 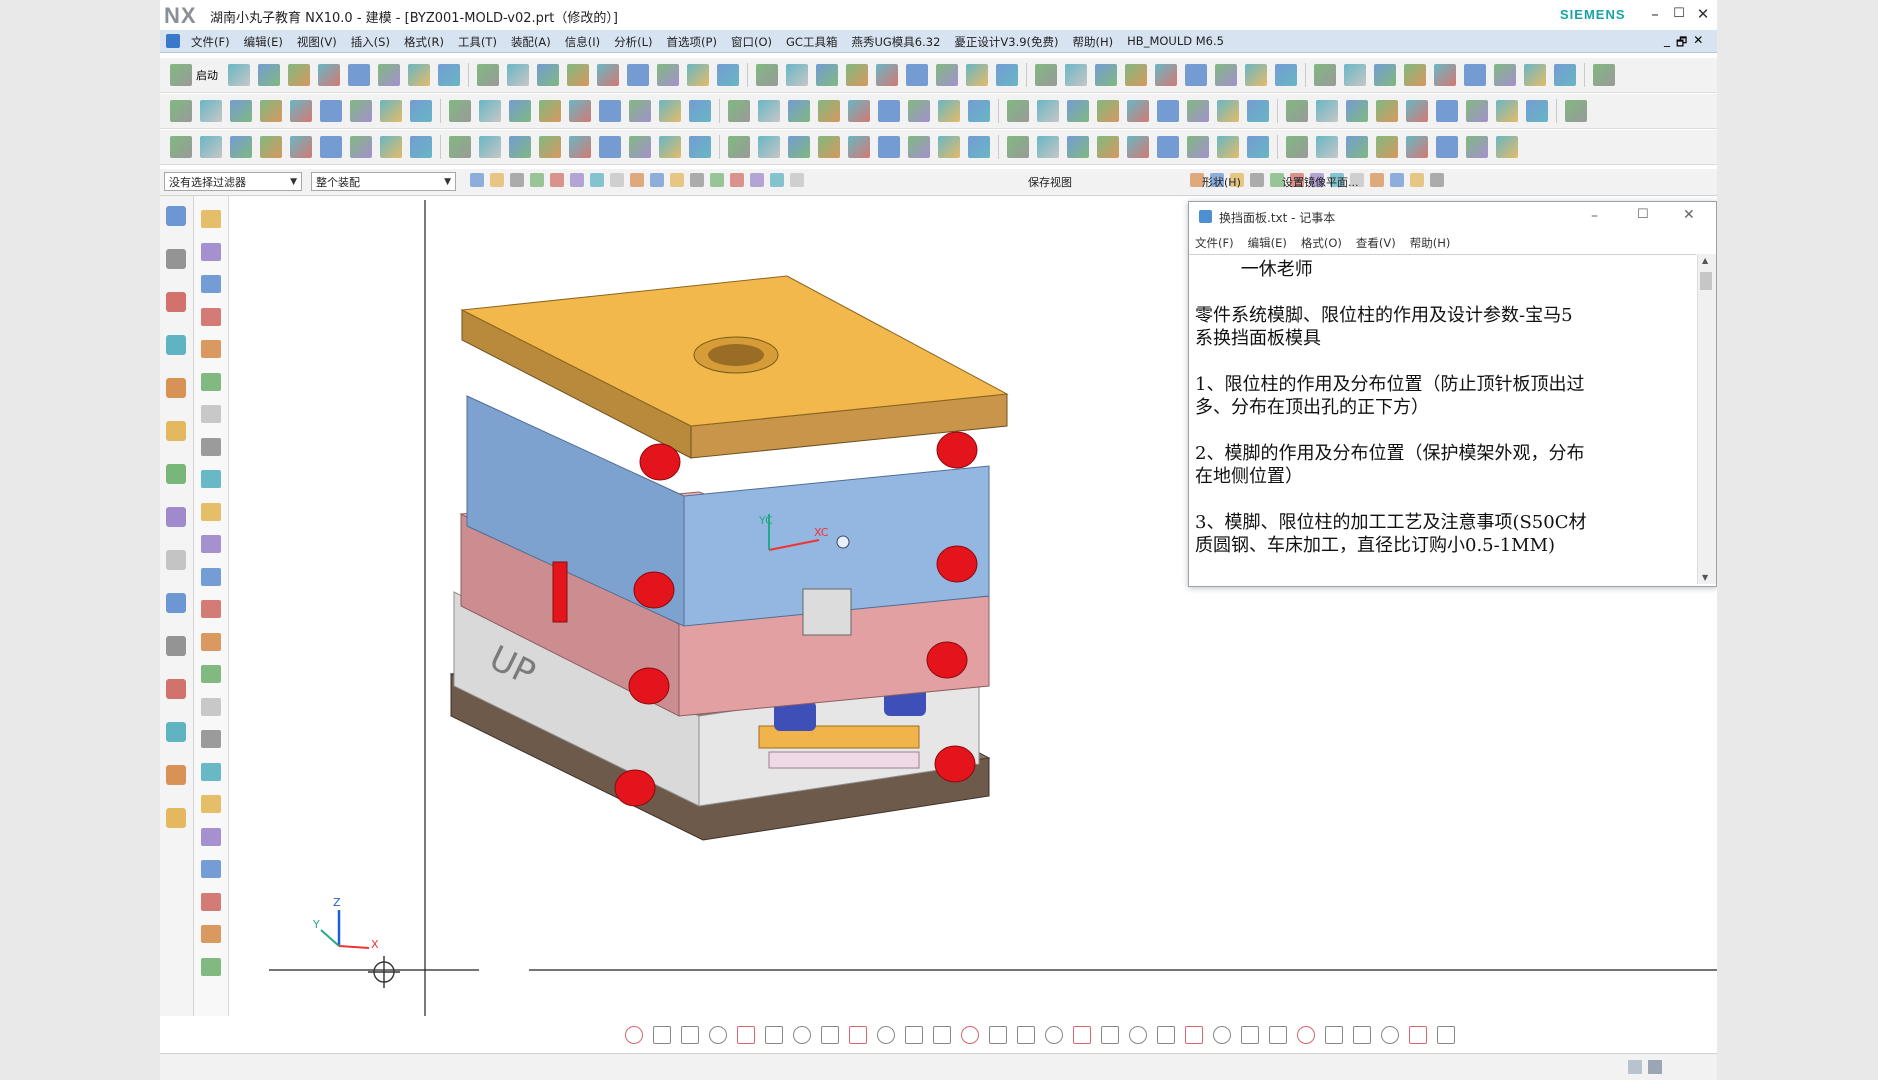 What do you see at coordinates (1376, 243) in the screenshot?
I see `notepad-menu-item: 查看(V)` at bounding box center [1376, 243].